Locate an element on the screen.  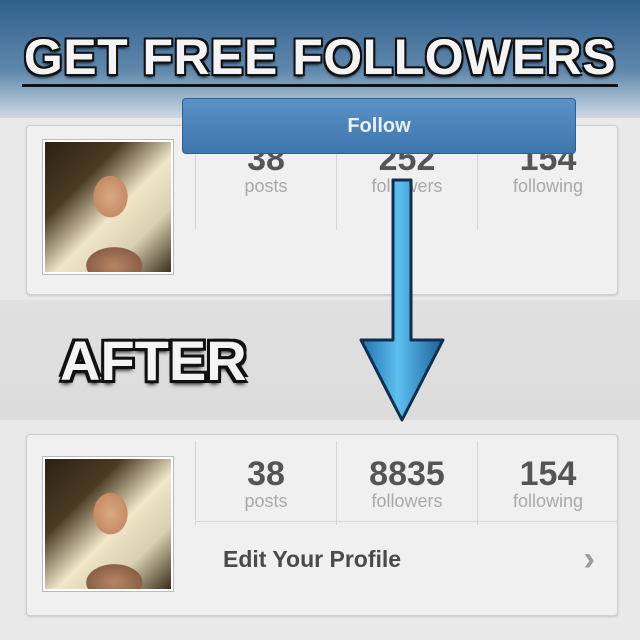
follow-button: Follow is located at coordinates (379, 126).